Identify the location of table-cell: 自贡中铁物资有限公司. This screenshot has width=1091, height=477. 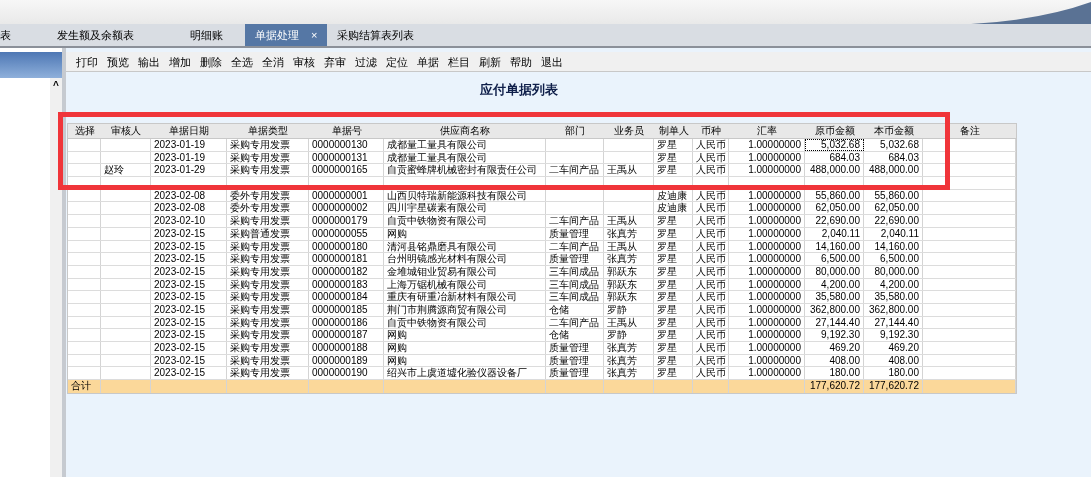
(465, 221).